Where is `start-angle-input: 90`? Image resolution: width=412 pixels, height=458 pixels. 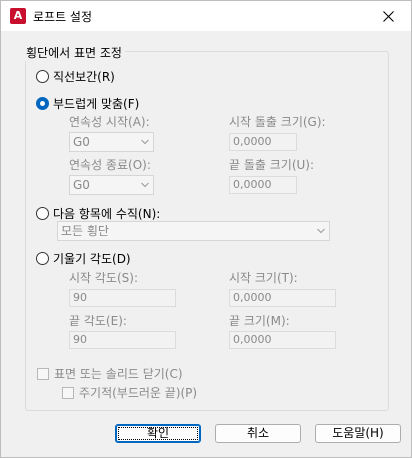 start-angle-input: 90 is located at coordinates (122, 298).